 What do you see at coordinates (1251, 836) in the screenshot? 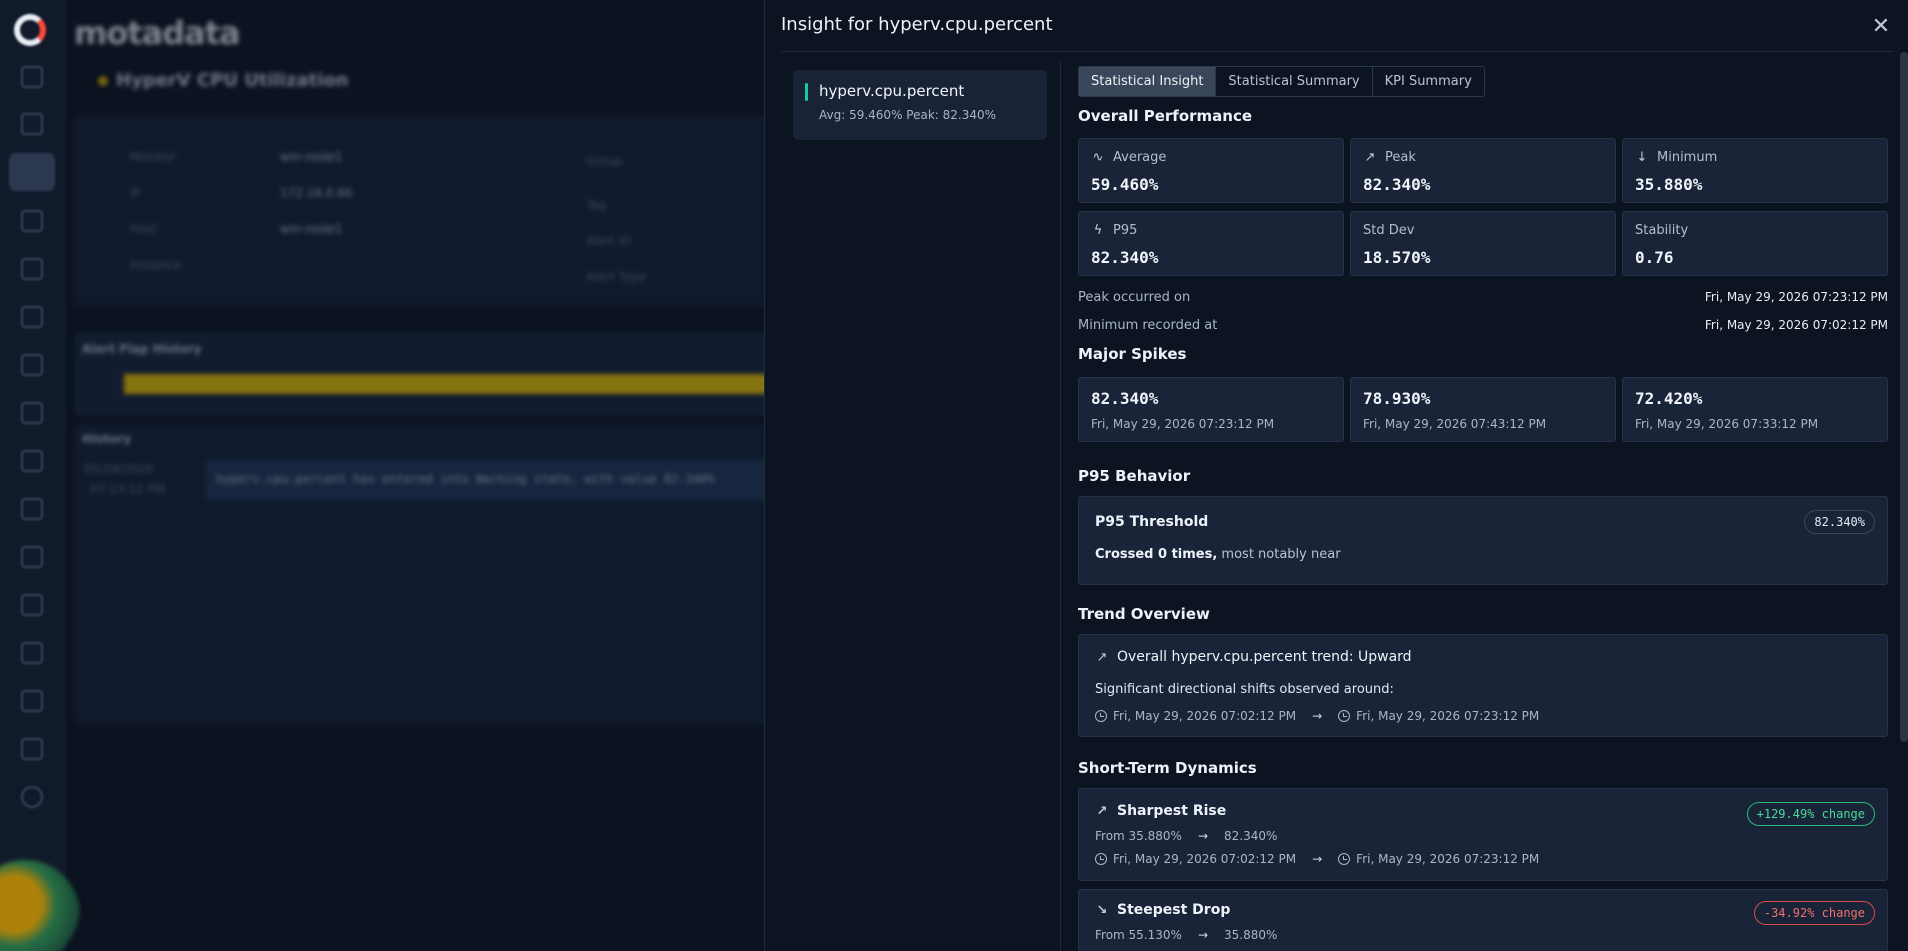
I see `rise-to-value: 82.340%` at bounding box center [1251, 836].